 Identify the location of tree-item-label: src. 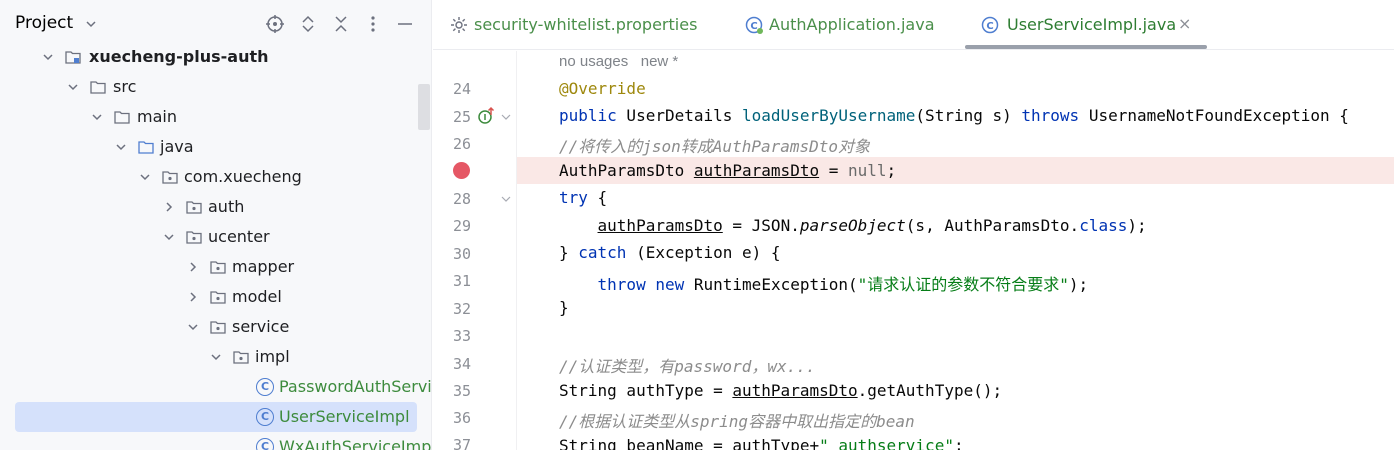
(125, 86).